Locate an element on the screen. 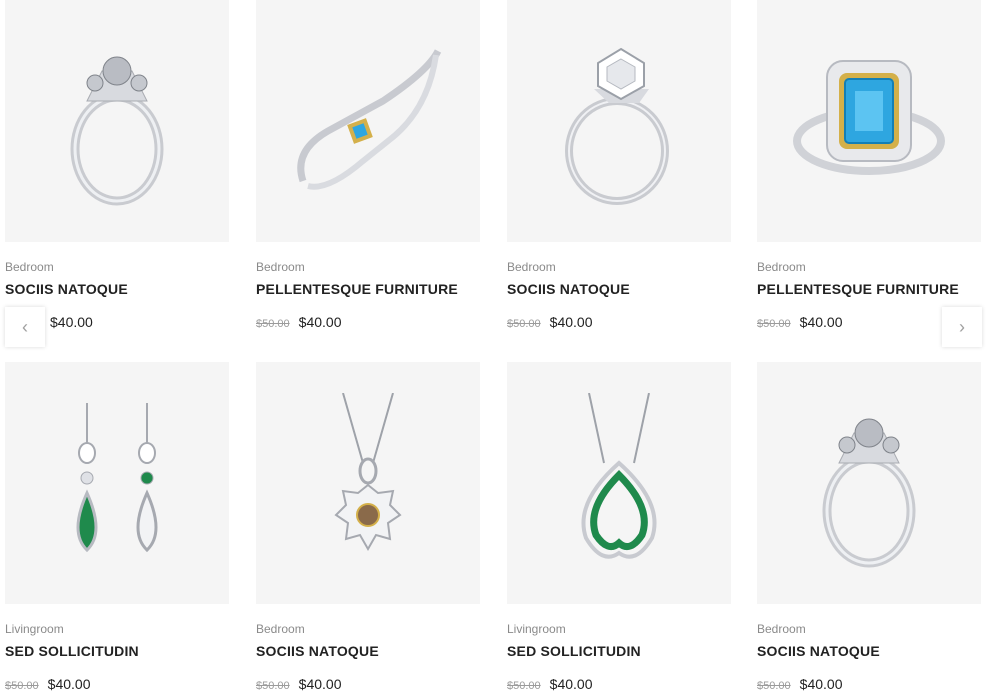 This screenshot has width=992, height=699. chevron-left-icon: ‹ is located at coordinates (25, 326).